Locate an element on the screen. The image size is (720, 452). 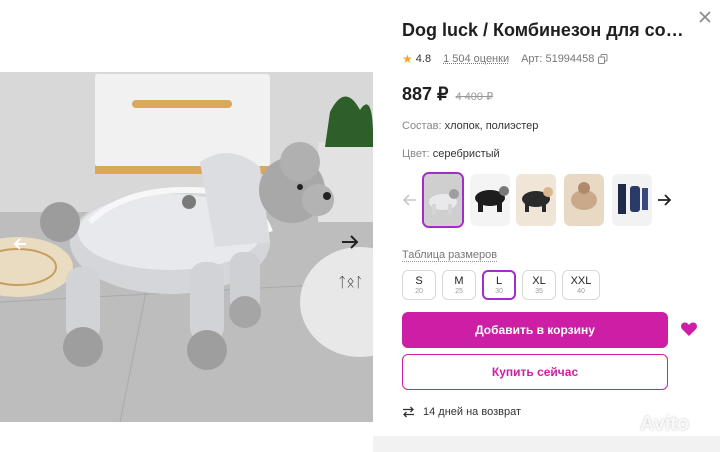
size-option-m: M 25 is located at coordinates (459, 285).